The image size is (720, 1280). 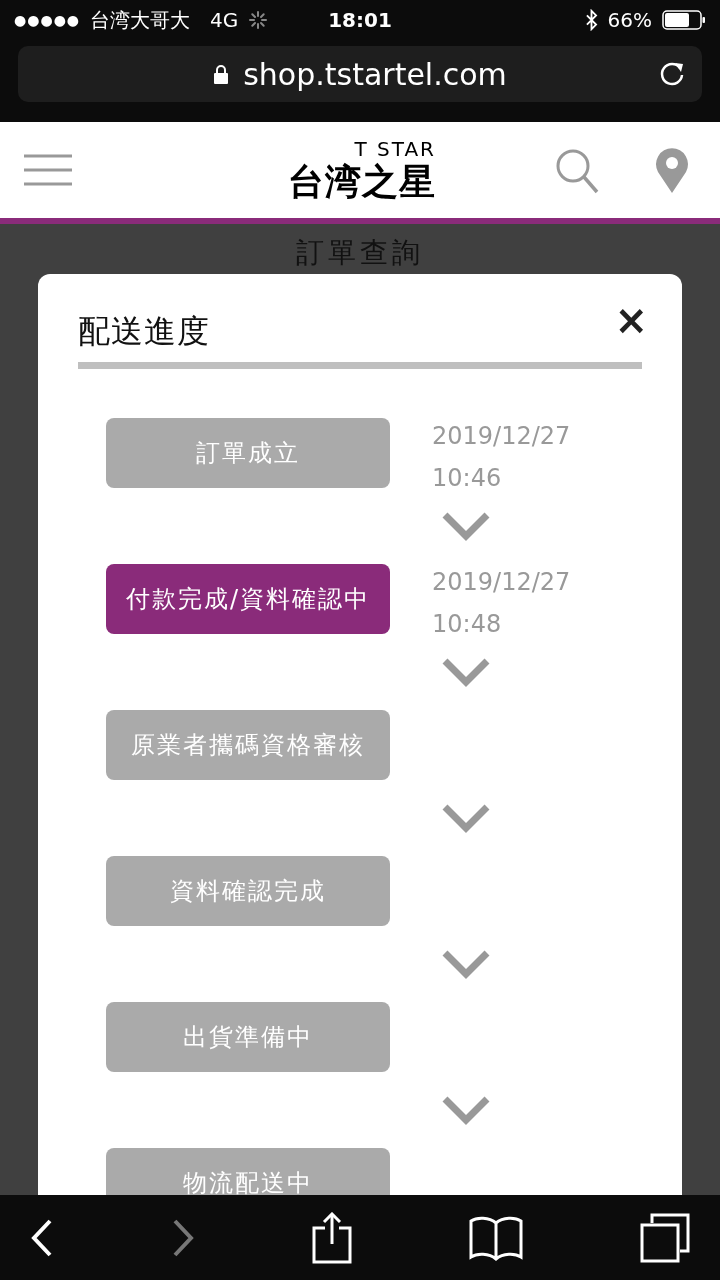 I want to click on signal-dots: ●●●●●, so click(x=47, y=20).